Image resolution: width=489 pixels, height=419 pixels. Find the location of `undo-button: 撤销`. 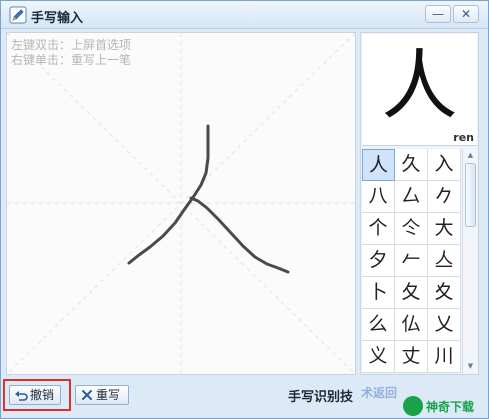

undo-button: 撤销 is located at coordinates (35, 395).